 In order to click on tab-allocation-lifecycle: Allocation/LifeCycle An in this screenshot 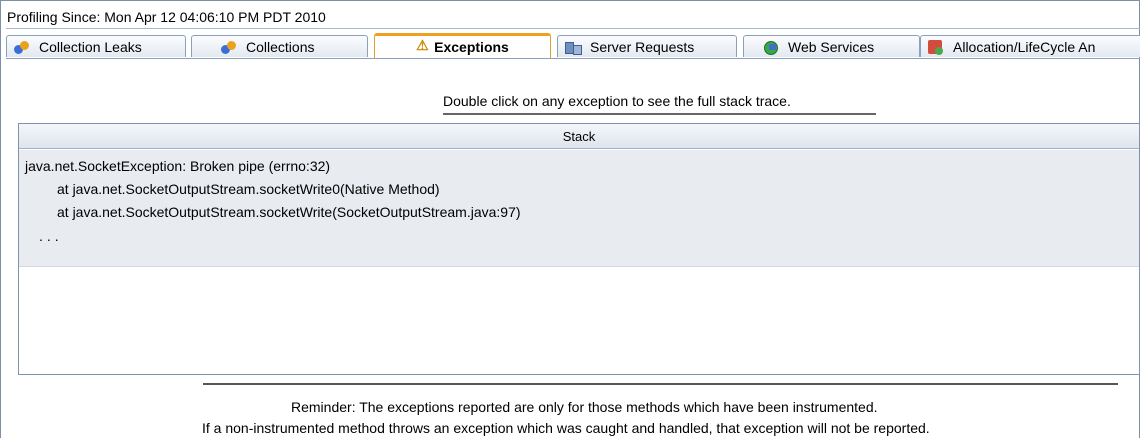, I will do `click(1030, 46)`.